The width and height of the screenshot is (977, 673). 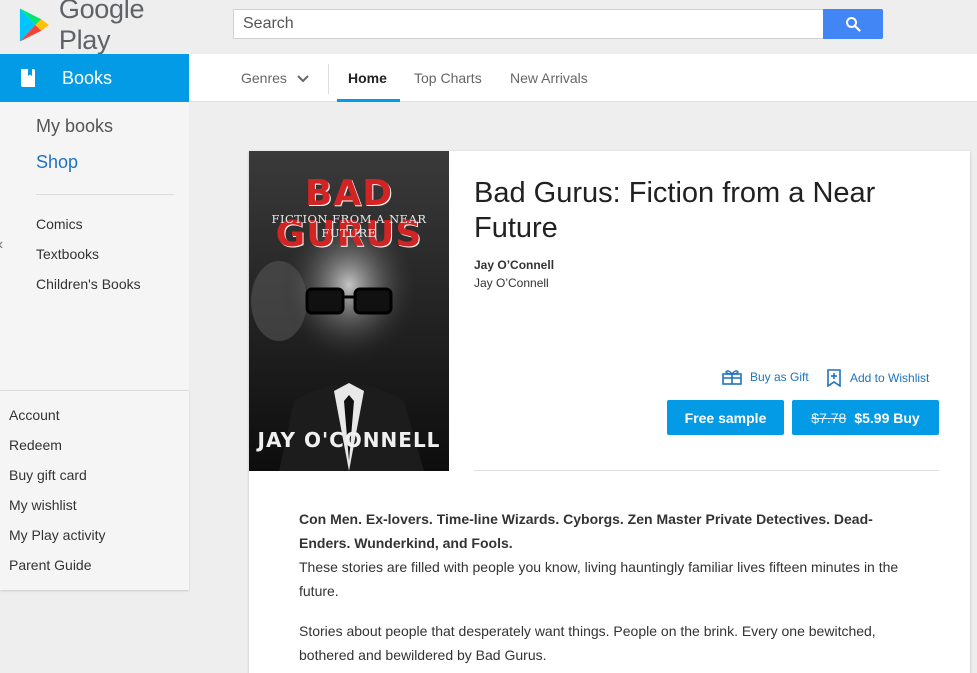 I want to click on buy-as-gift-label: Buy as Gift, so click(x=779, y=377).